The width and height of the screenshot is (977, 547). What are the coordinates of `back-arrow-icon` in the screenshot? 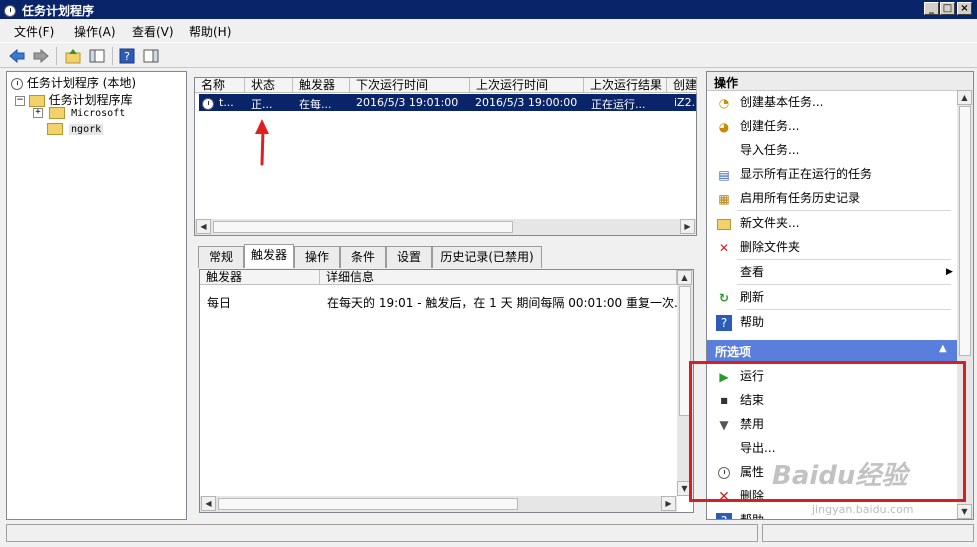 It's located at (17, 56).